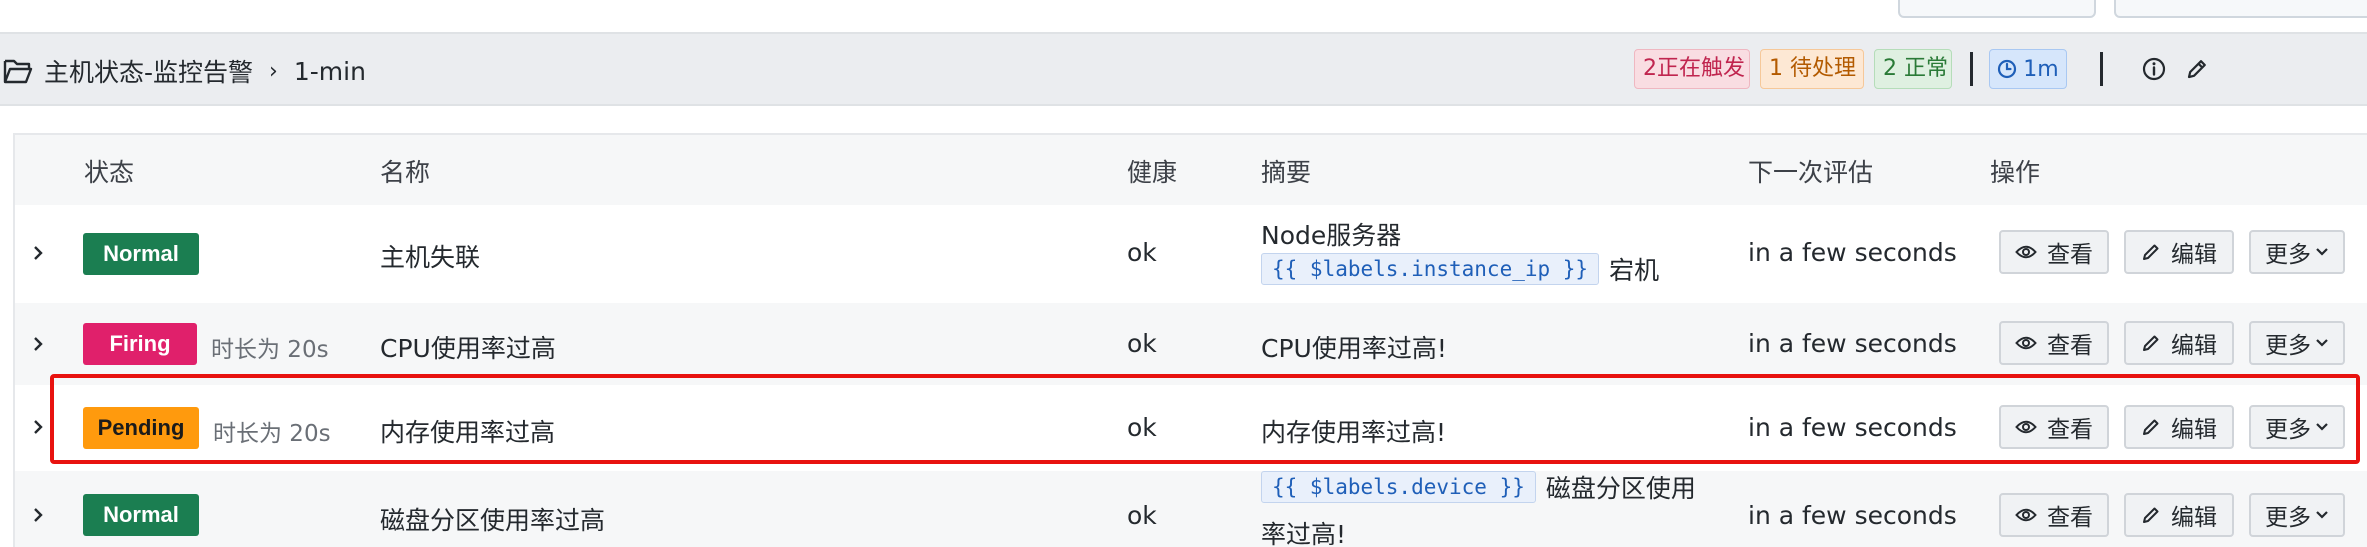 The image size is (2367, 547). I want to click on table-header: 状态 名称 健康 摘要 下一次评估 操作, so click(1191, 170).